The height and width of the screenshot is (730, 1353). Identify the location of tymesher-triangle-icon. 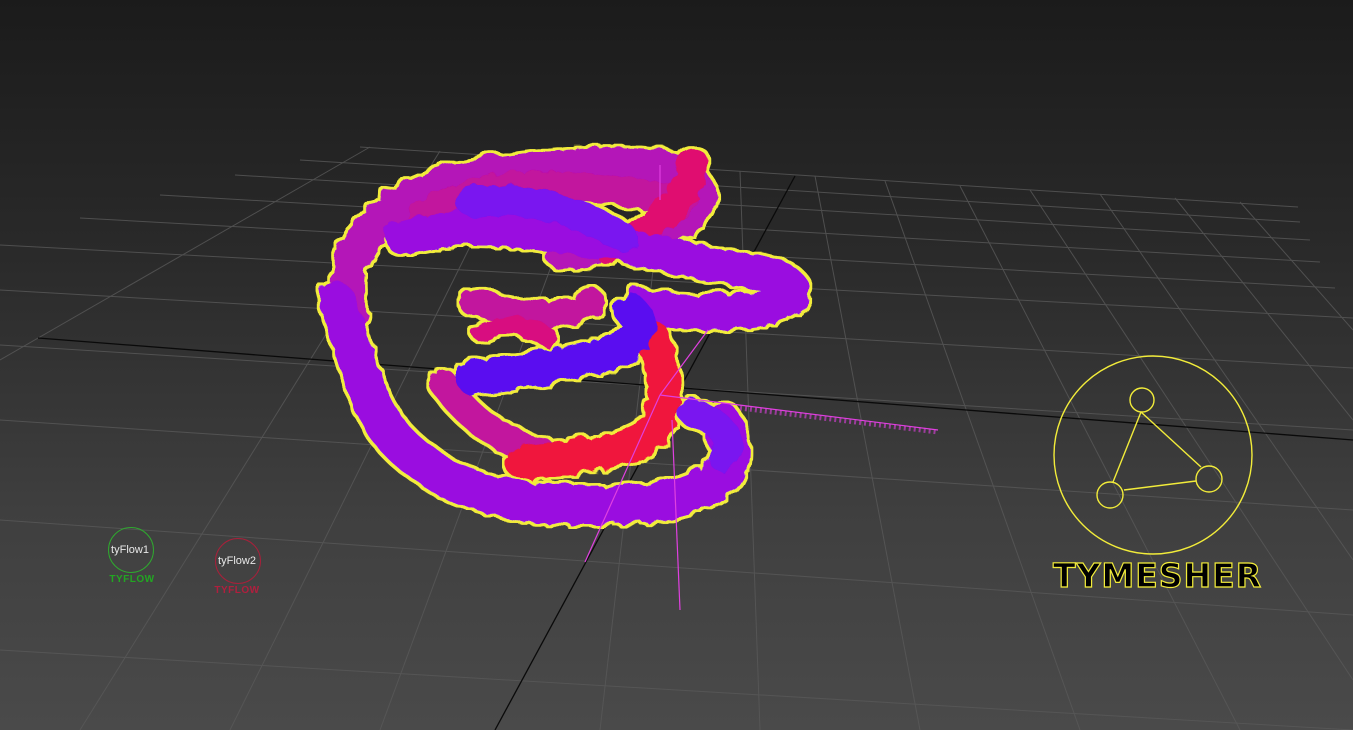
(1153, 455).